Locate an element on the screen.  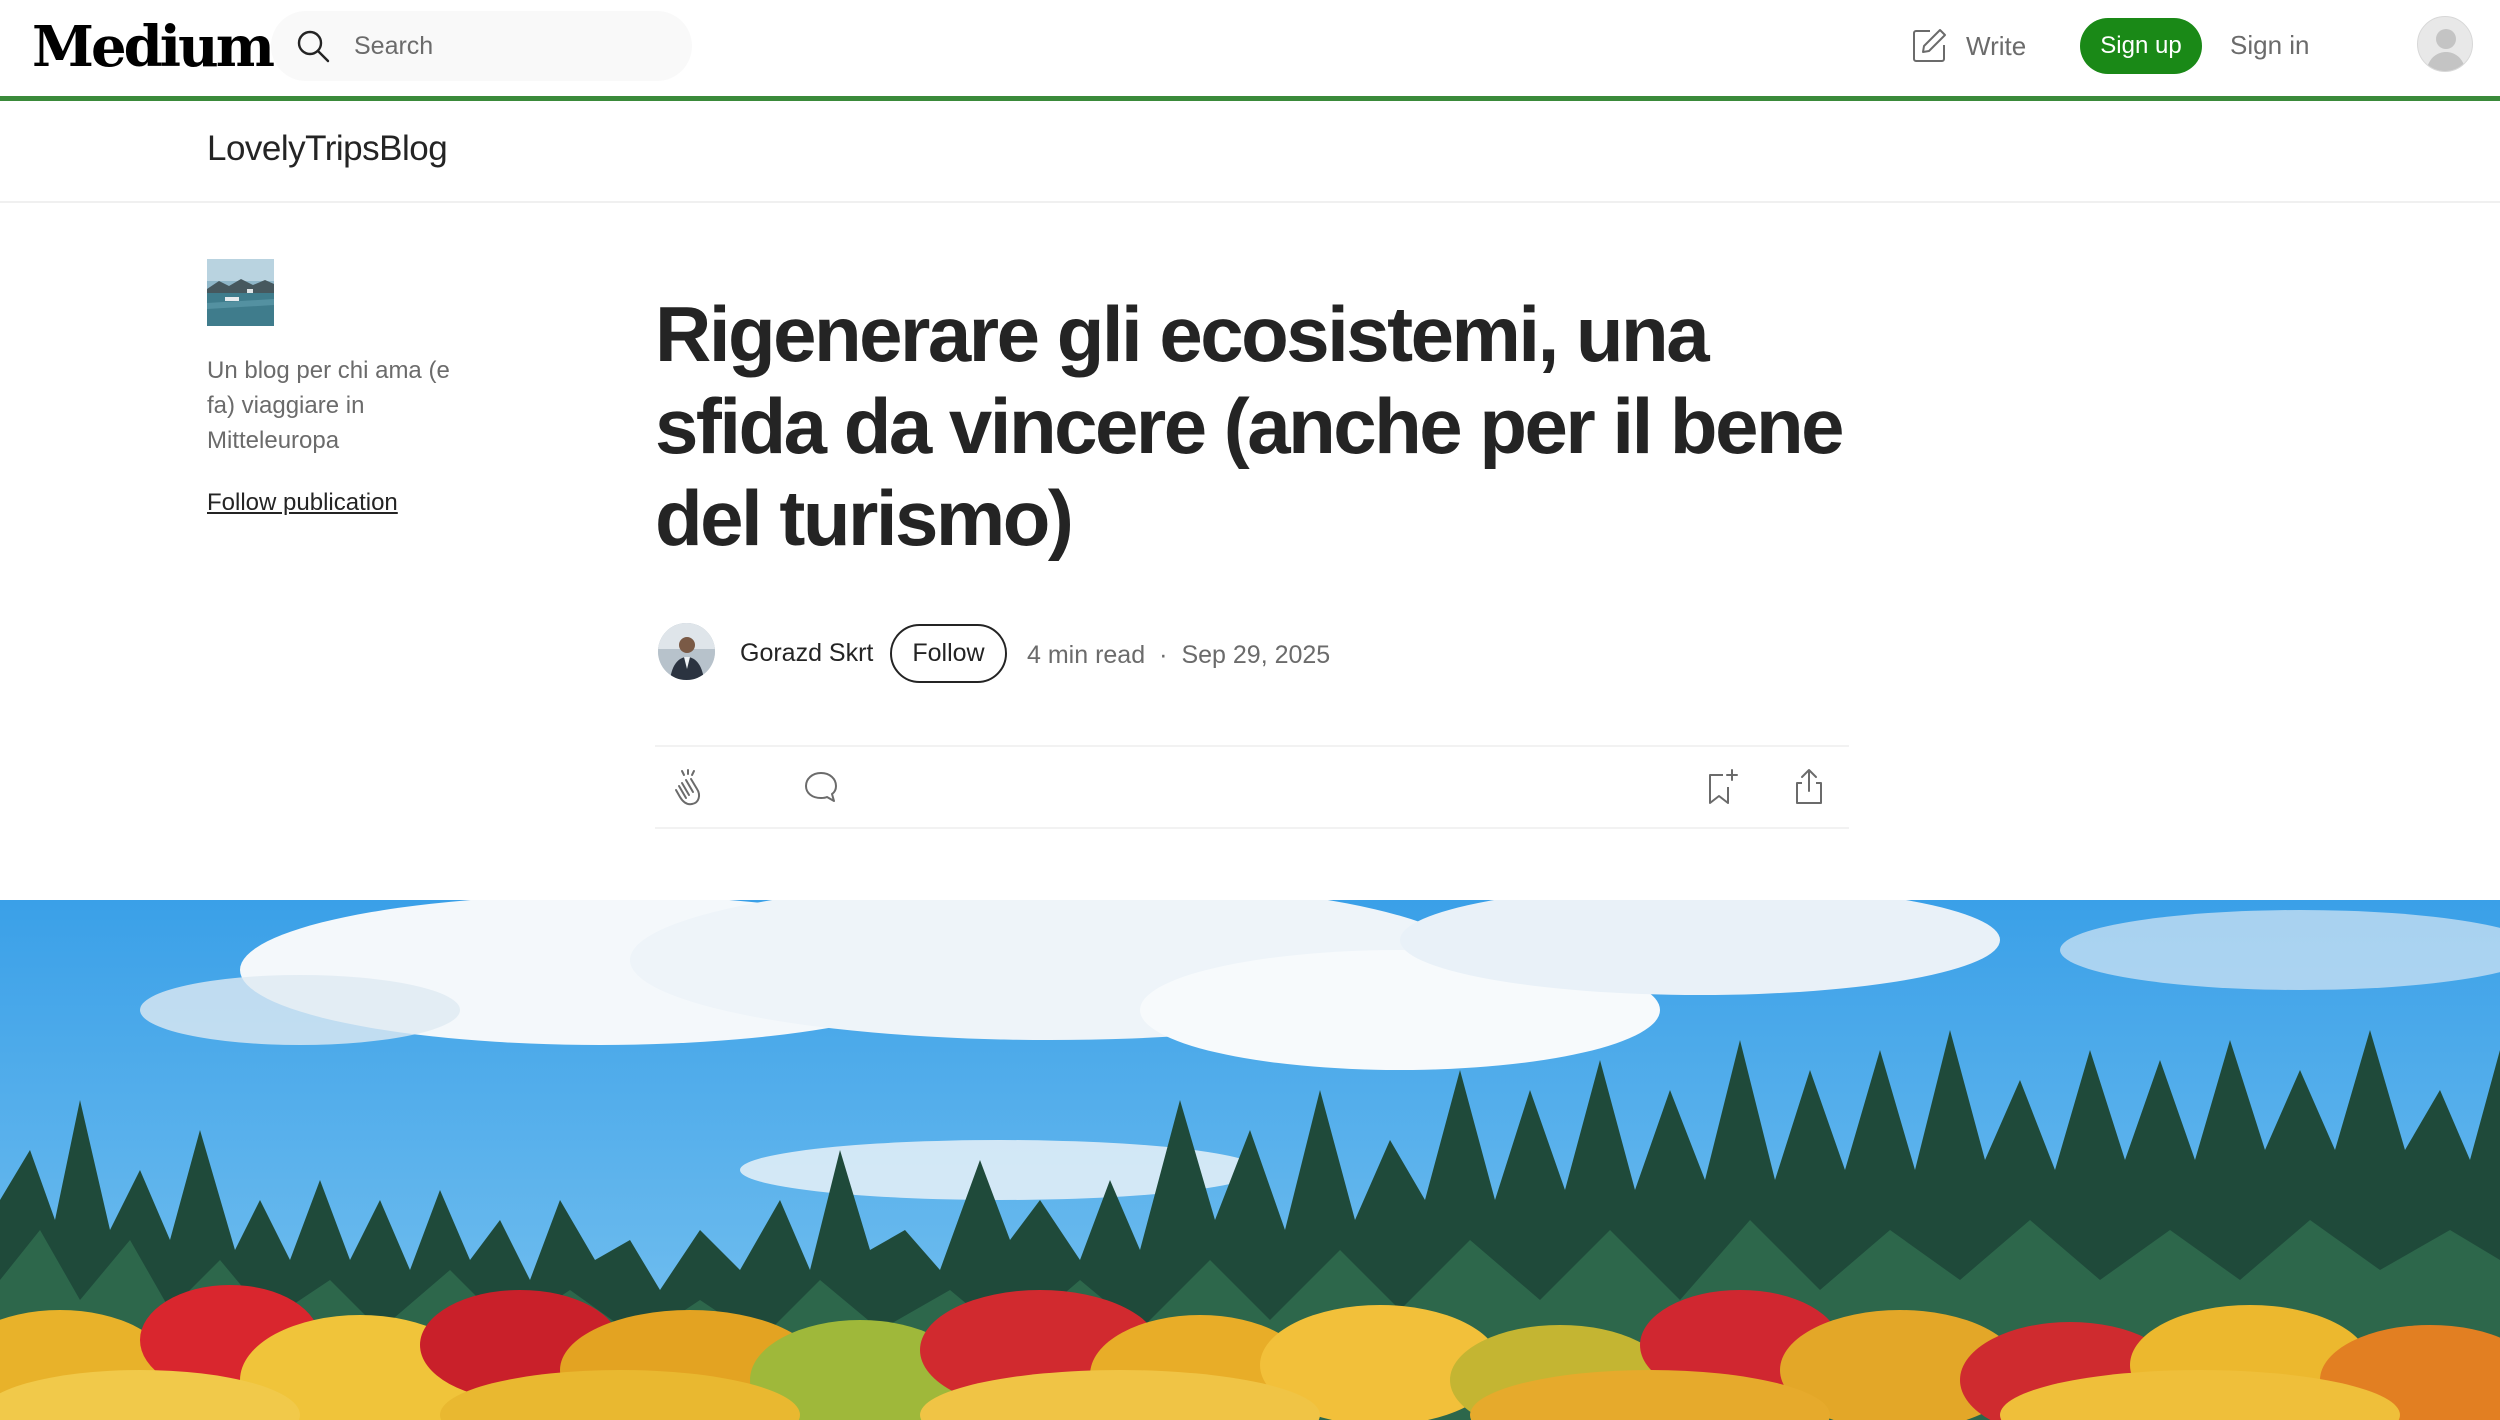
write-label: Write is located at coordinates (1996, 45).